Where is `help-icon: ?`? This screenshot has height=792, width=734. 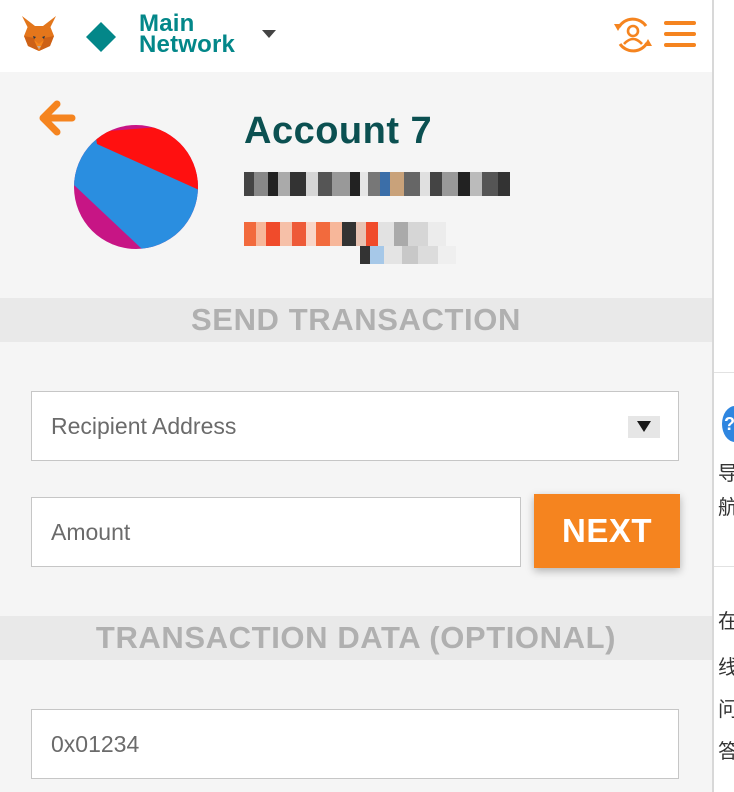 help-icon: ? is located at coordinates (728, 424).